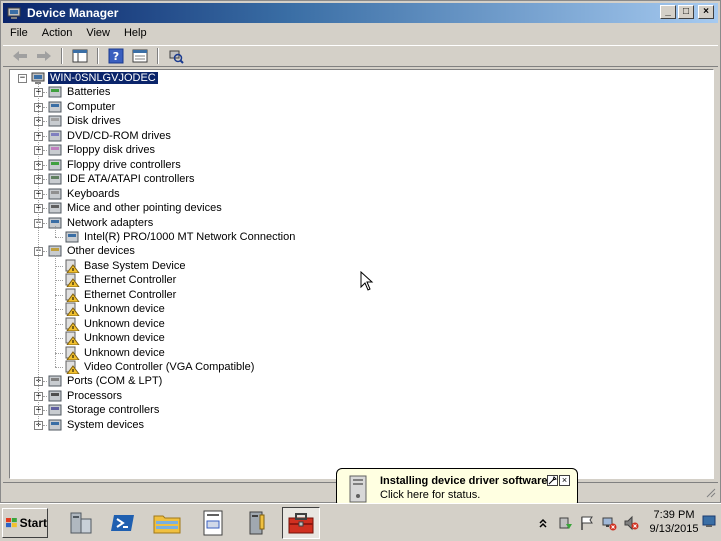  What do you see at coordinates (94, 78) in the screenshot?
I see `tree-root: WIN-0SNLGVJODEC` at bounding box center [94, 78].